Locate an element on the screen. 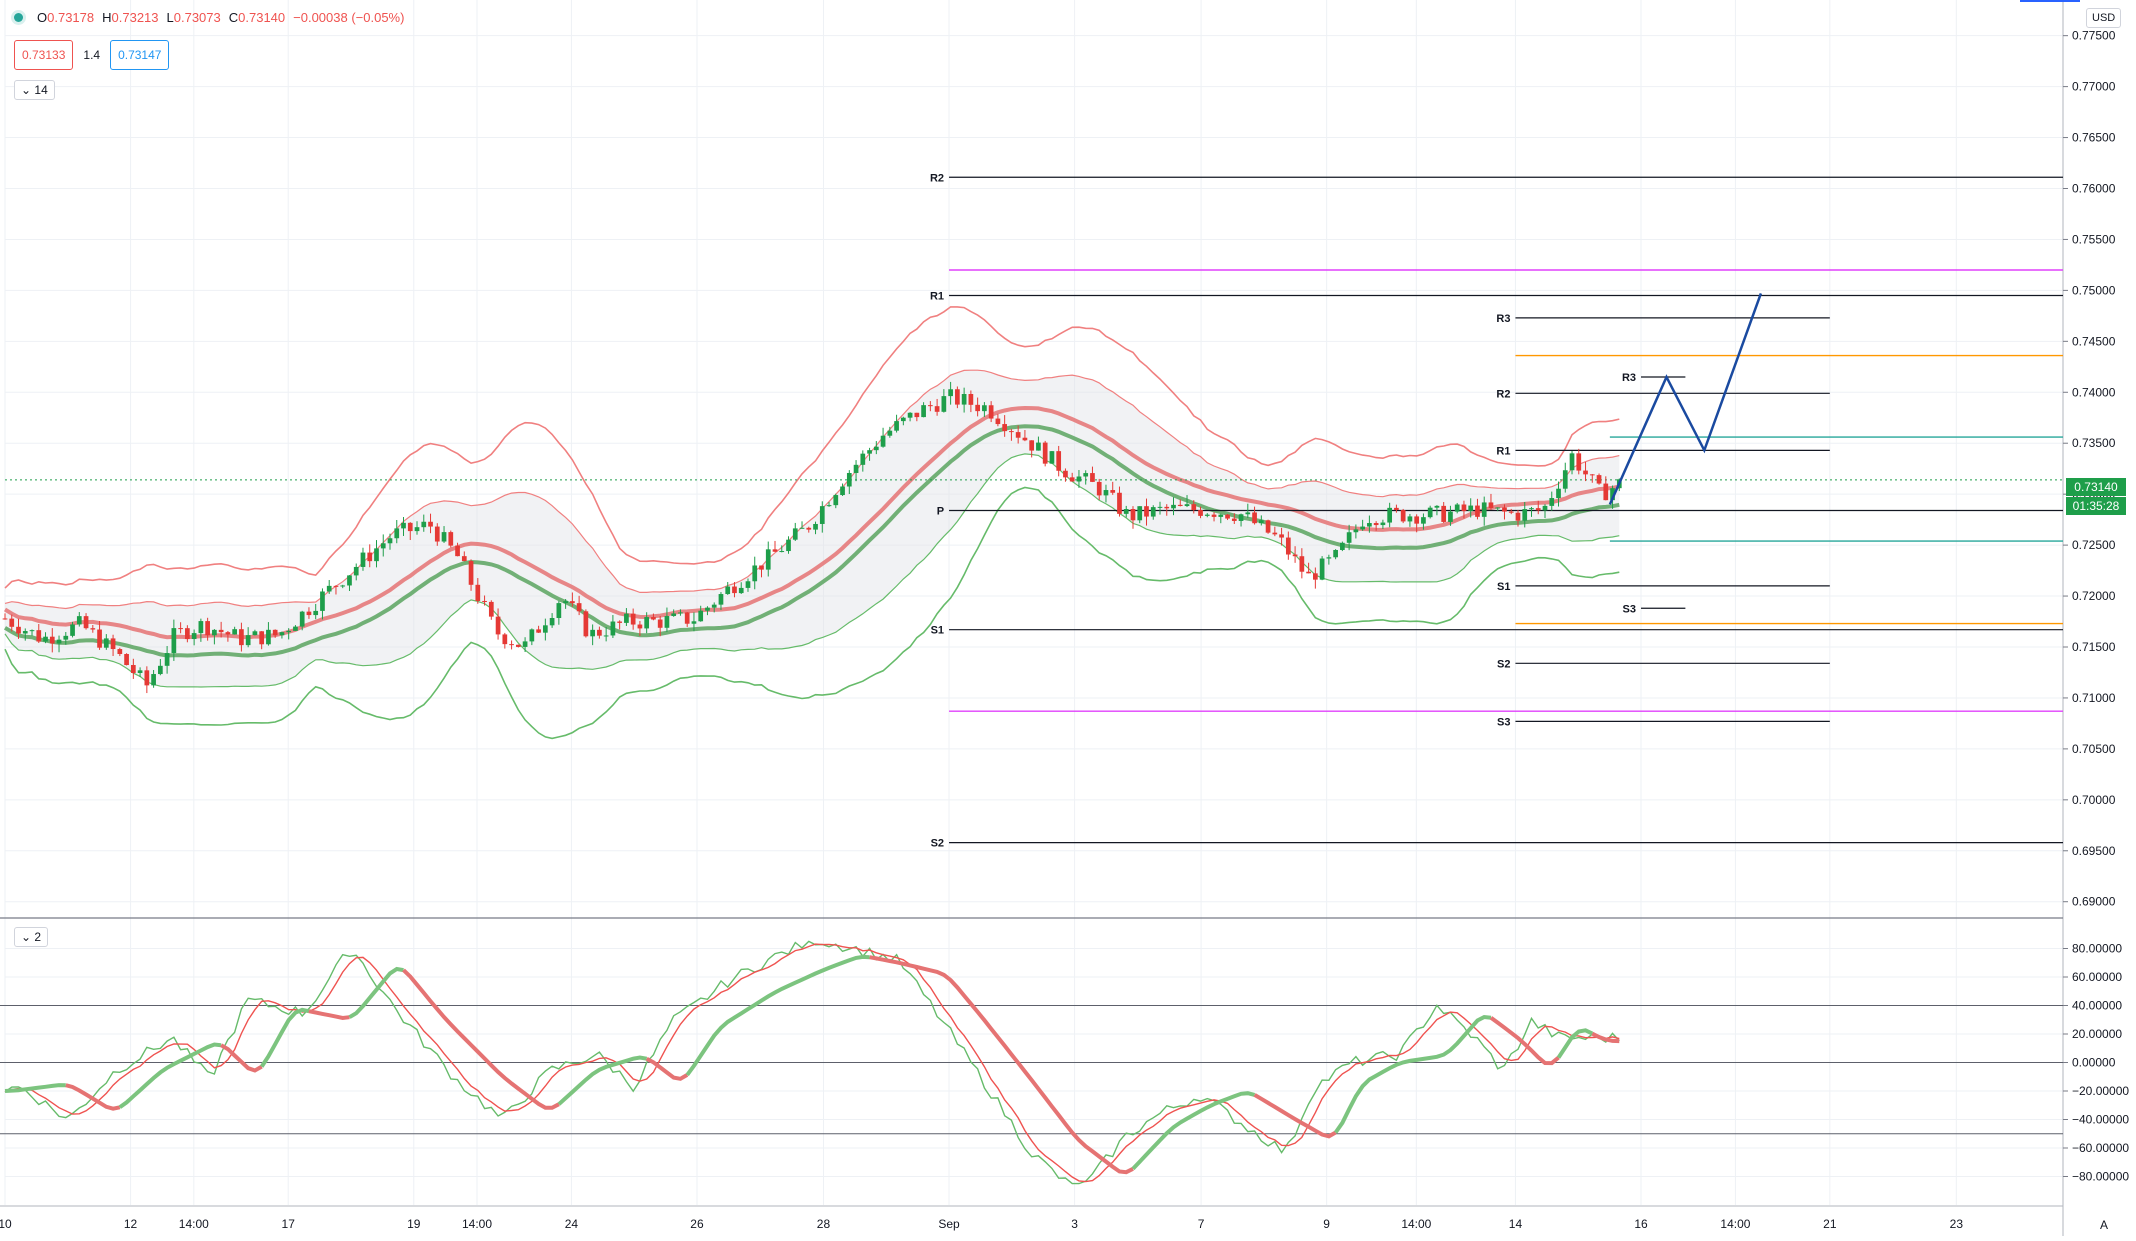  high-value: 0.73213 is located at coordinates (135, 17).